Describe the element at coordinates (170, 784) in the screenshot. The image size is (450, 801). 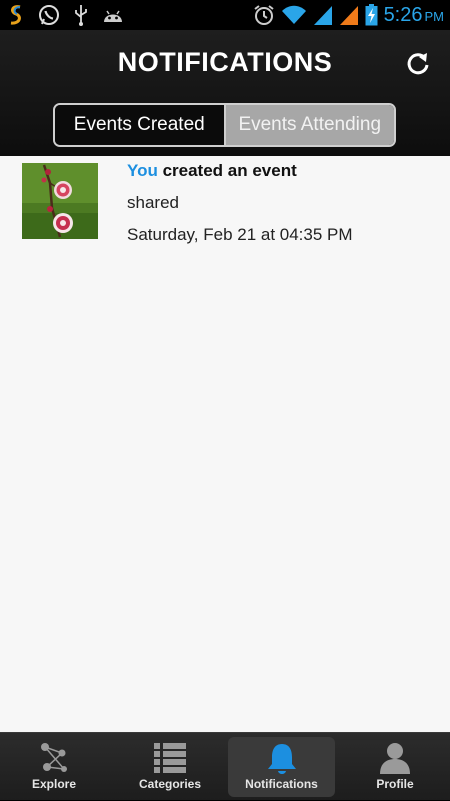
I see `tab-categories-label: Categories` at that location.